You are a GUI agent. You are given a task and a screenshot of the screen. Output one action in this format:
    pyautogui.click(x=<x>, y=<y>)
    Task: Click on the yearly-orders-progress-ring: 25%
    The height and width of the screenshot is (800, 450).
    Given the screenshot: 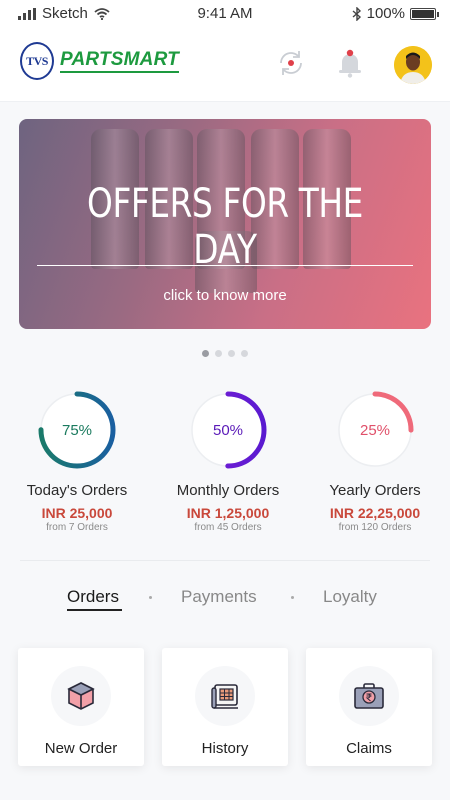 What is the action you would take?
    pyautogui.click(x=375, y=430)
    